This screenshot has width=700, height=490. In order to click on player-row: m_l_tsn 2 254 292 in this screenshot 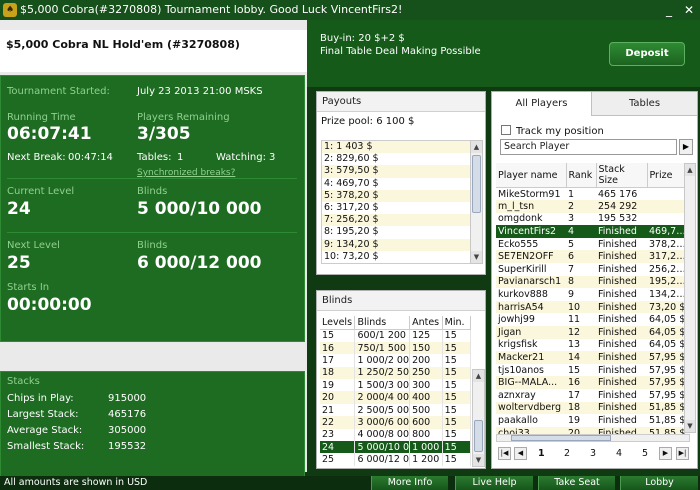, I will do `click(593, 206)`.